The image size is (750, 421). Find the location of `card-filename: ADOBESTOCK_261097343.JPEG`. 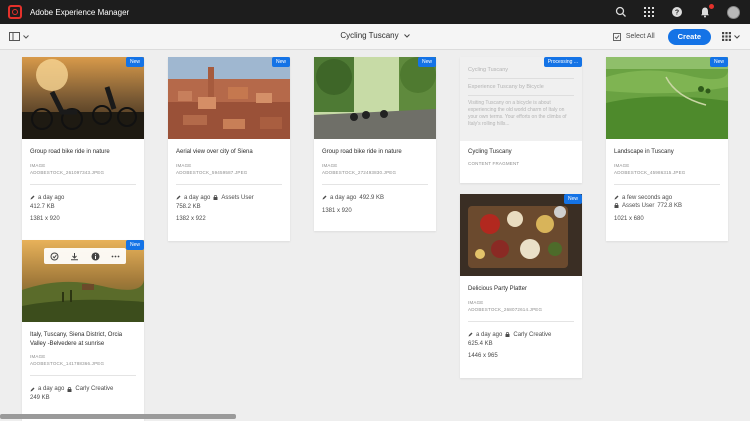

card-filename: ADOBESTOCK_261097343.JPEG is located at coordinates (67, 172).